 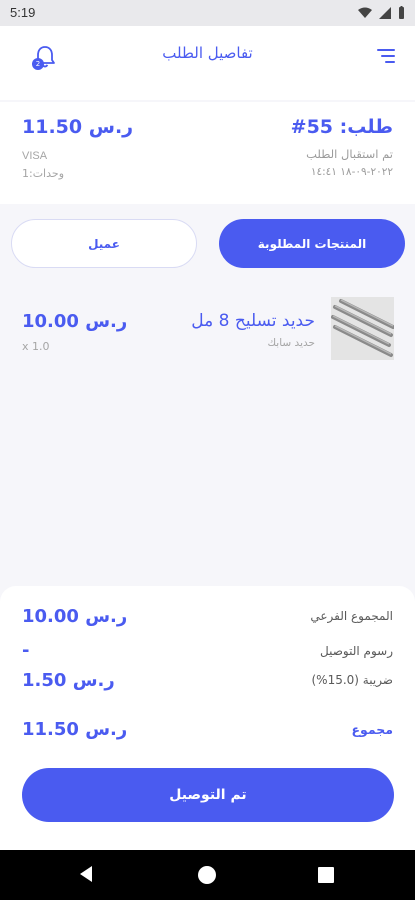 I want to click on order-total: 11.50 ر.س, so click(x=77, y=127).